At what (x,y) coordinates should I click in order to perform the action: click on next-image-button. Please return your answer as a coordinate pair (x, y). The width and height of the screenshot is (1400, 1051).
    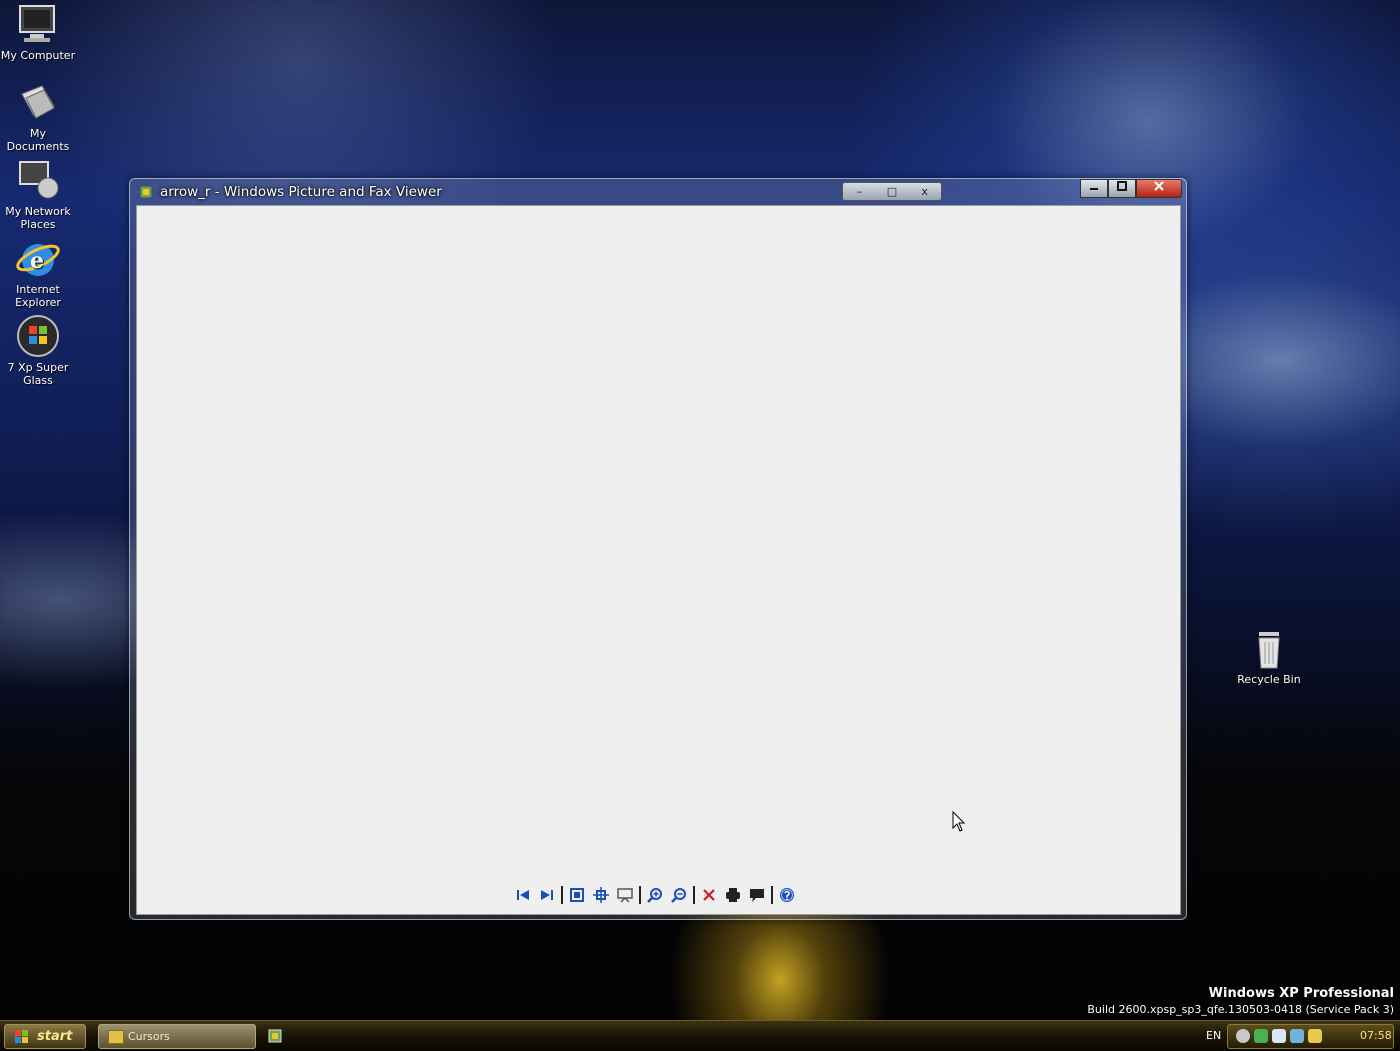
    Looking at the image, I should click on (547, 895).